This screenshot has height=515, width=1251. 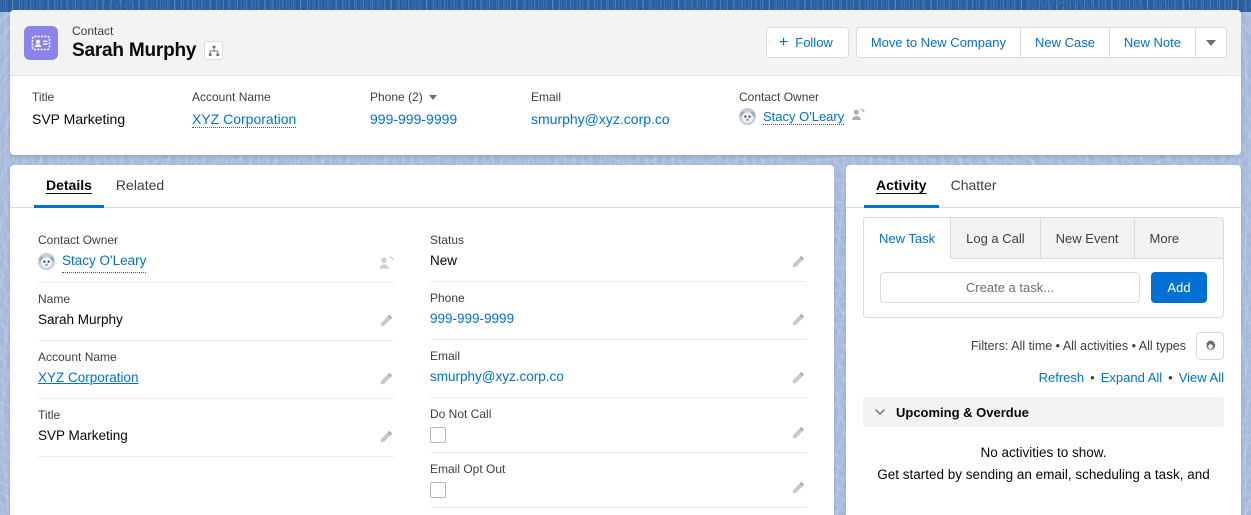 What do you see at coordinates (43, 97) in the screenshot?
I see `highlight-title-label: Title` at bounding box center [43, 97].